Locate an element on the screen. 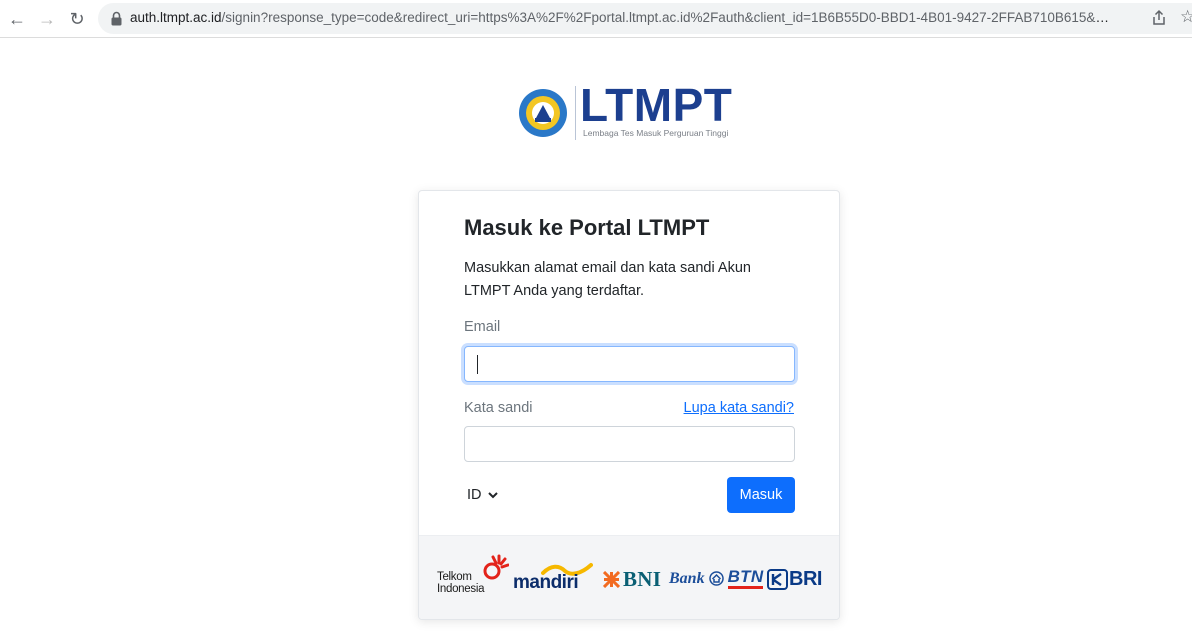 This screenshot has height=637, width=1192. mandiri-text: mandiri is located at coordinates (546, 582).